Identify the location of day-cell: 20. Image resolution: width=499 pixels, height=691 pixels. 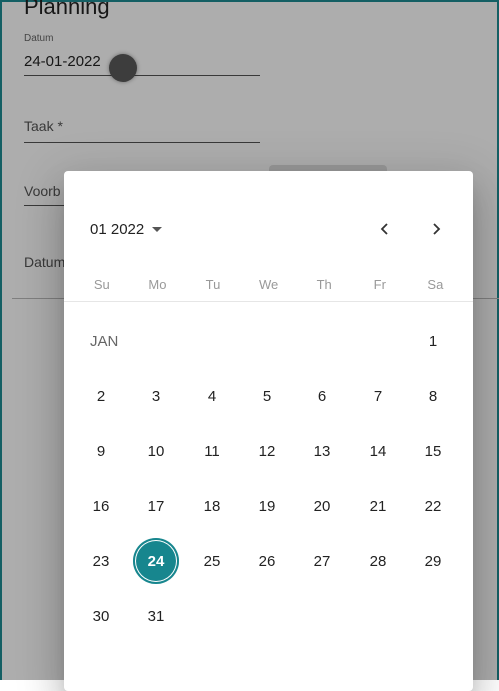
(322, 506).